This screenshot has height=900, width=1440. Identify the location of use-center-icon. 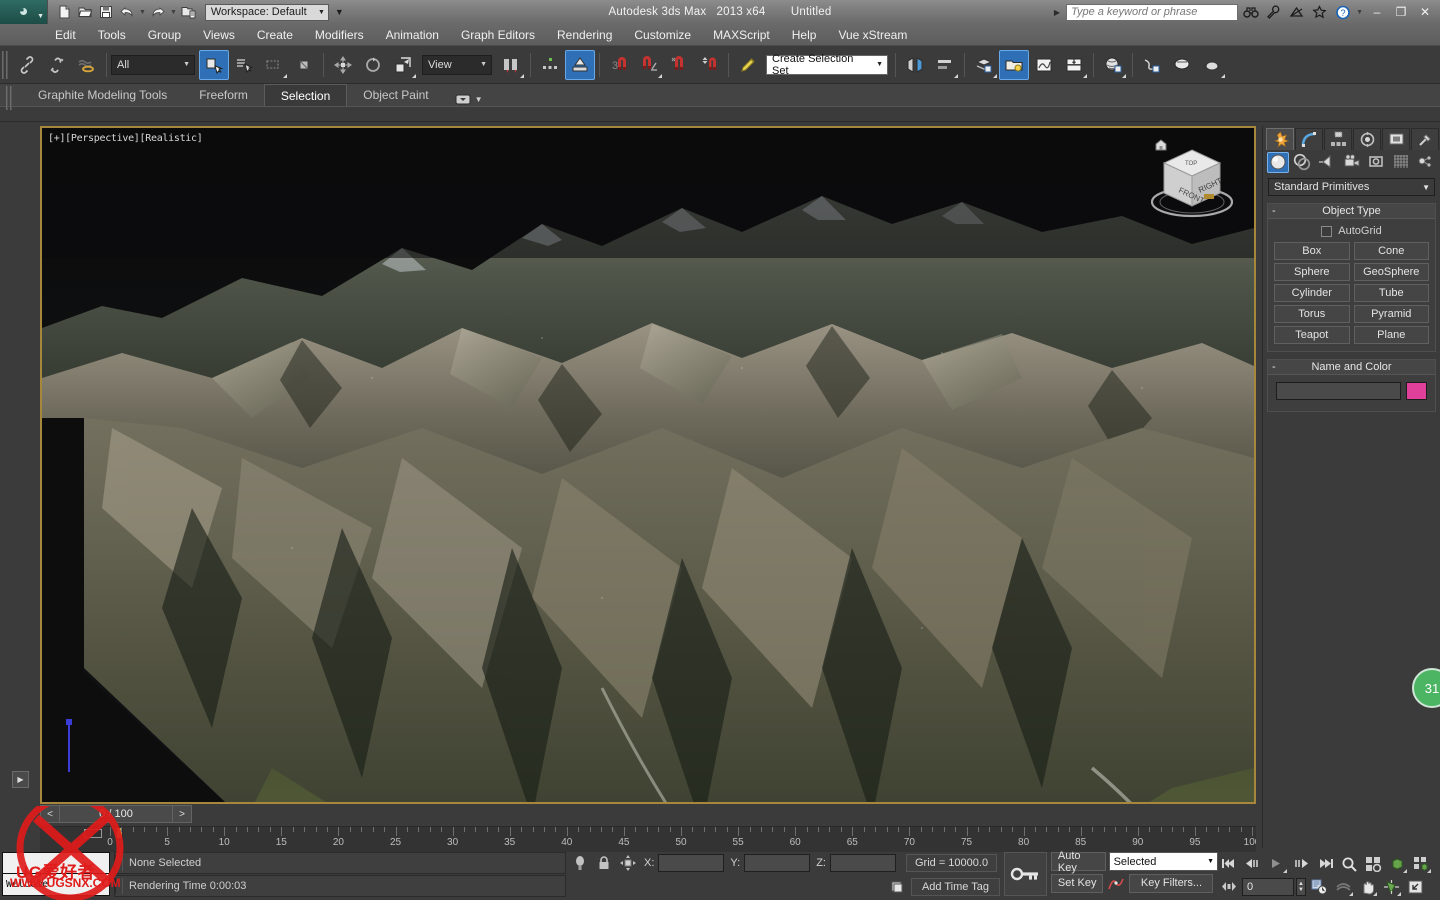
(511, 65).